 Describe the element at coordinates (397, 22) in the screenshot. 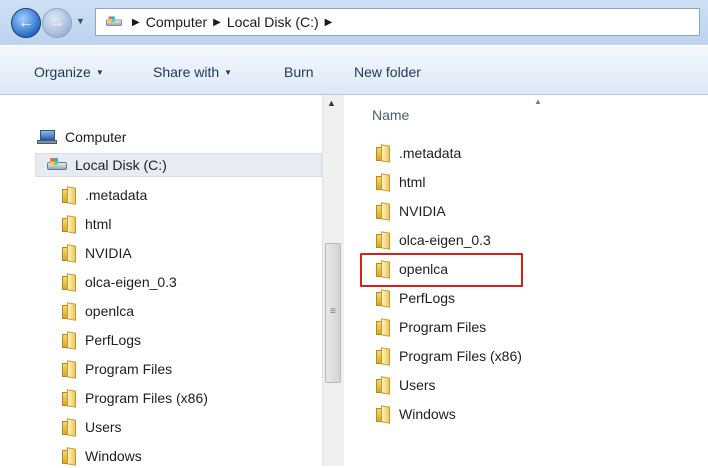

I see `address-bar: ▶ Computer ▶ Local Disk (C:) ▶` at that location.